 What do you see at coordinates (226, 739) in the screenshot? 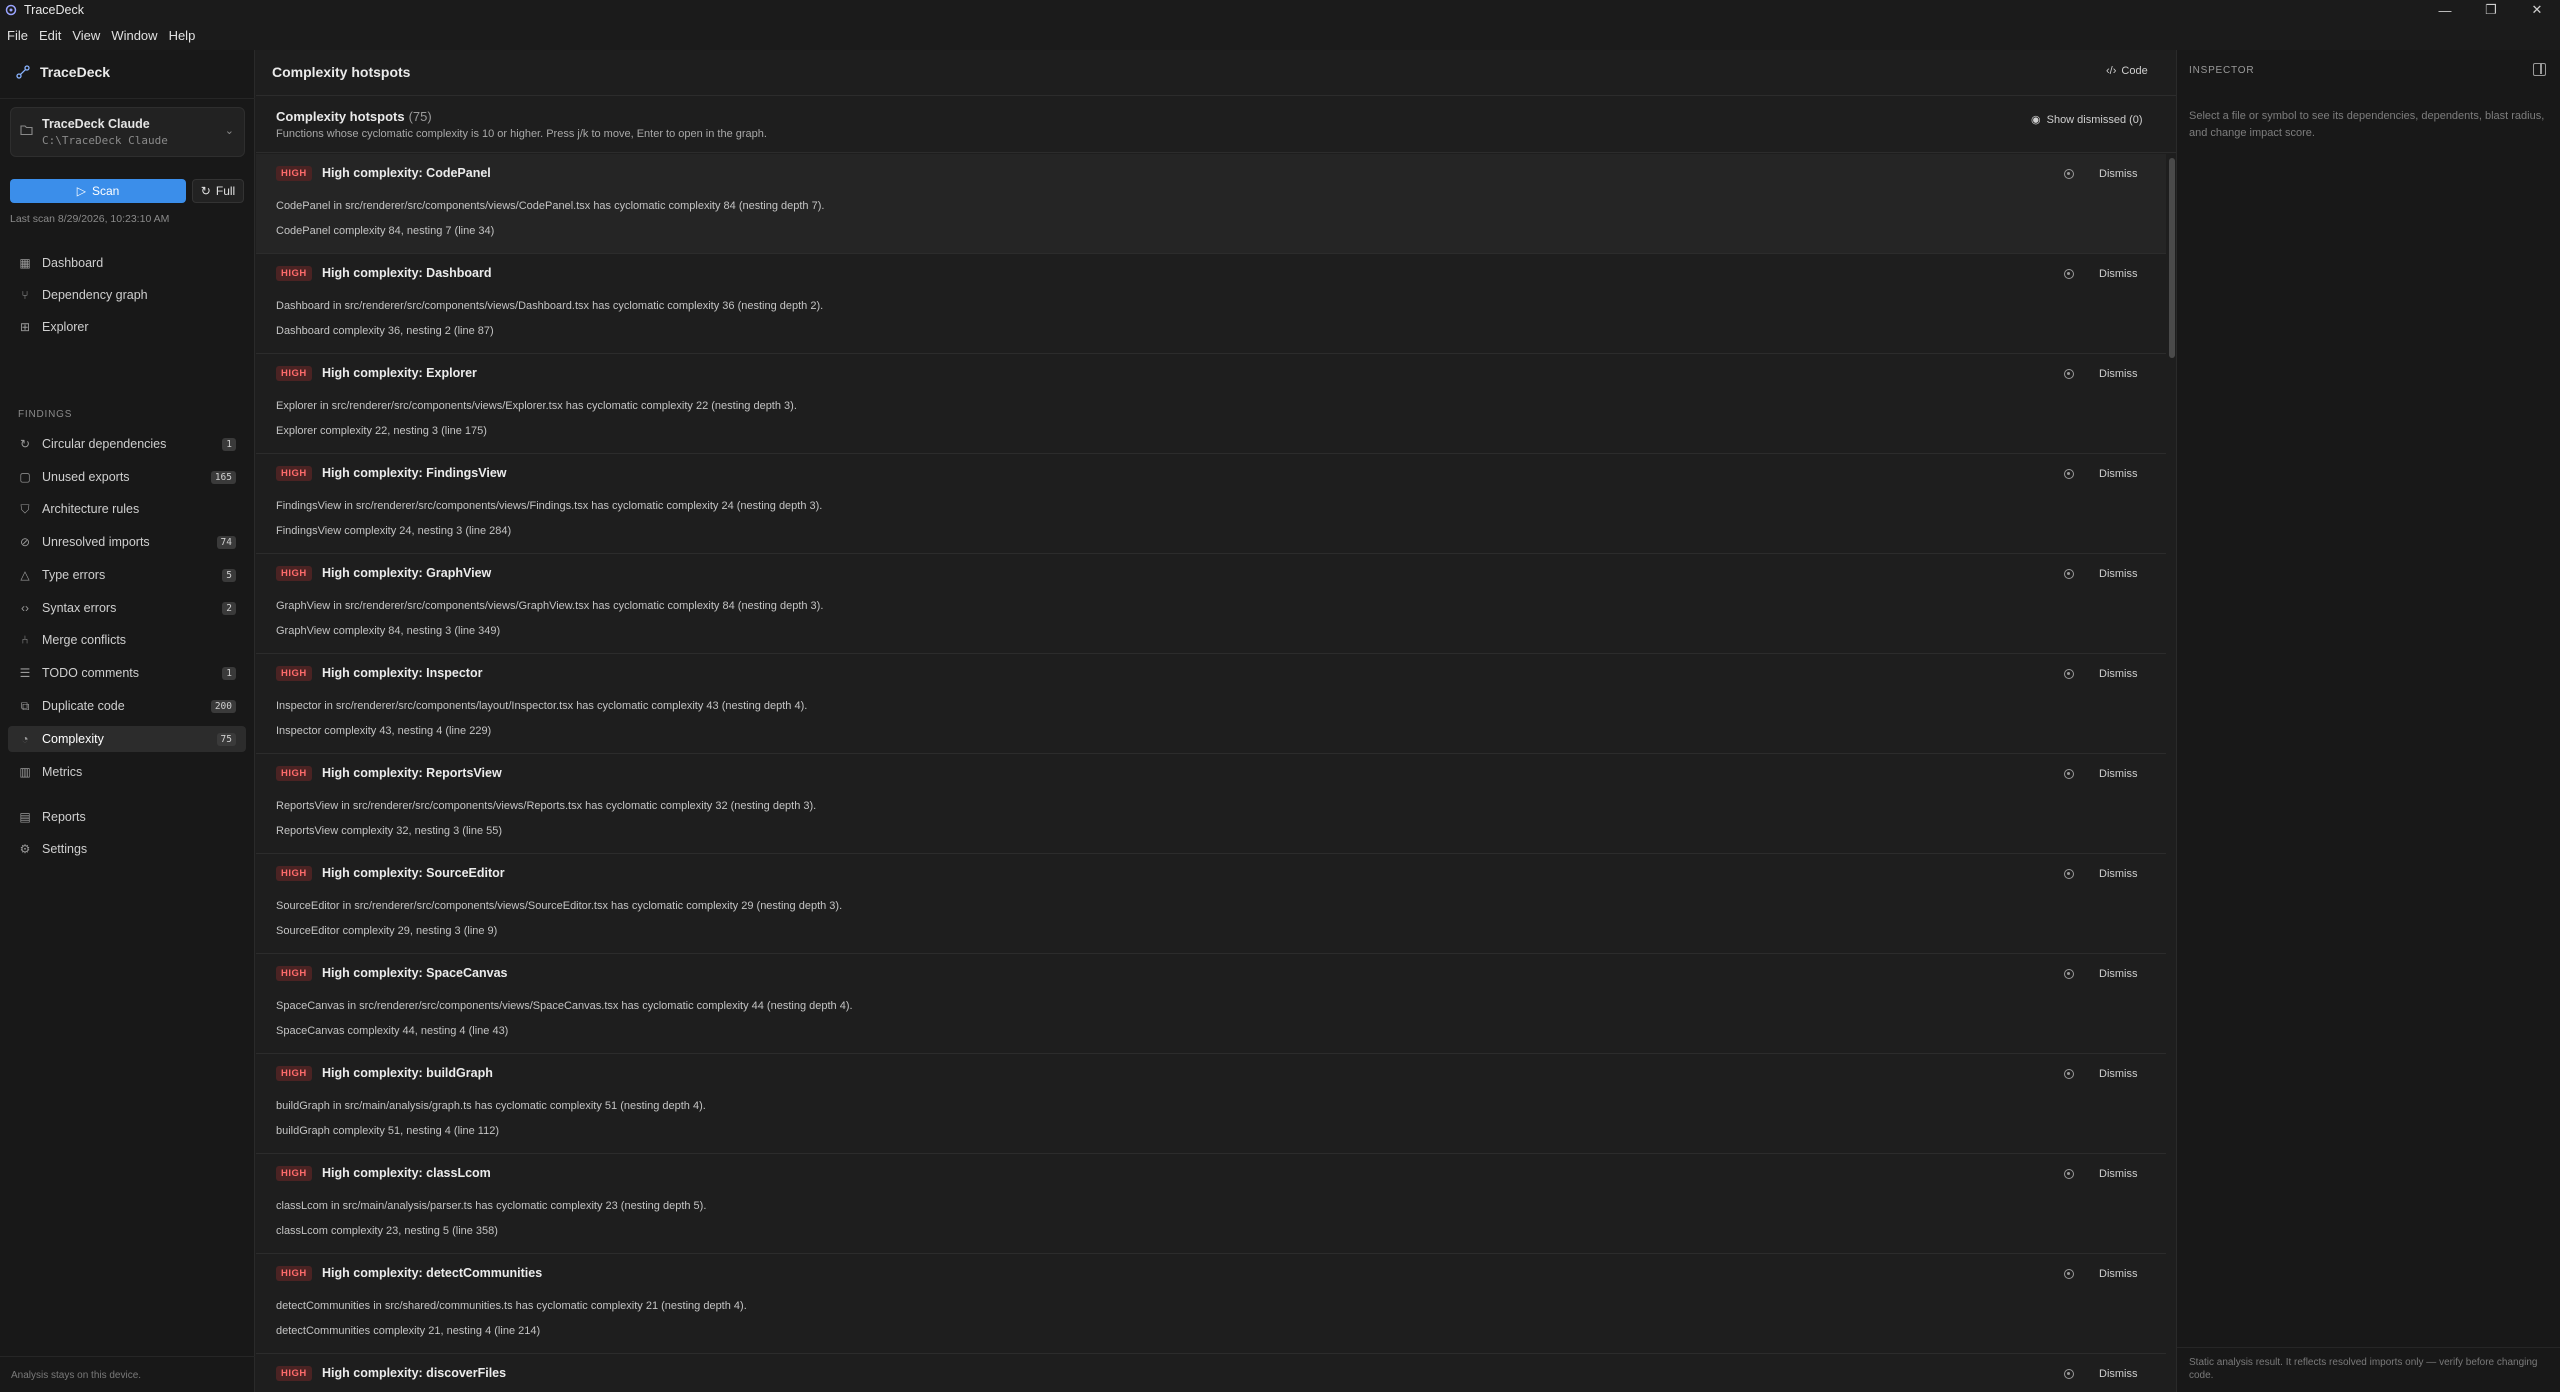
I see `count-badge: 75` at bounding box center [226, 739].